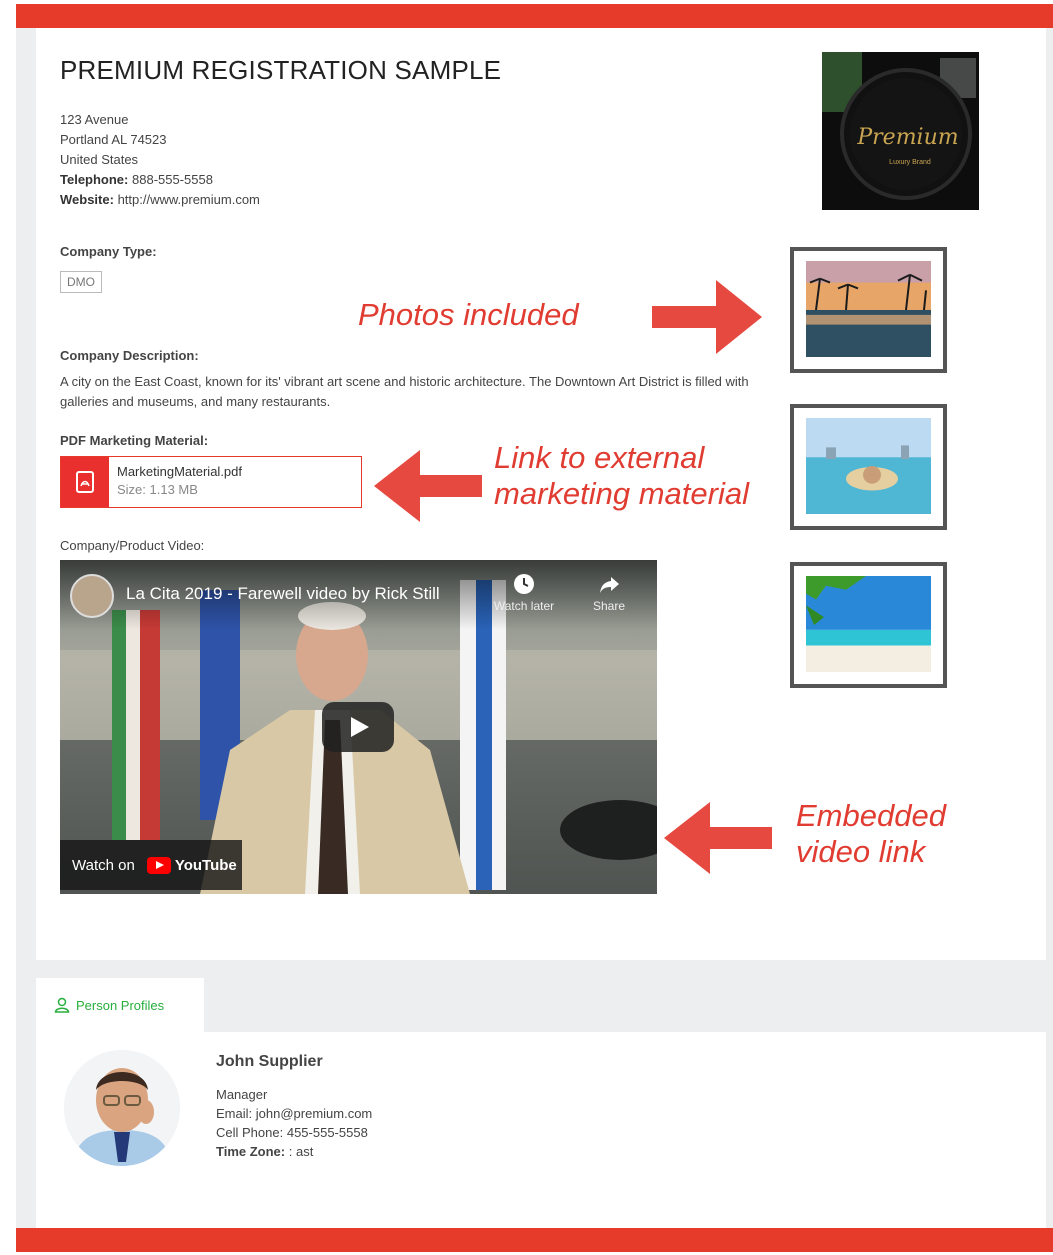 The image size is (1053, 1255). What do you see at coordinates (132, 545) in the screenshot?
I see `video-section-label: Company/Product Video:` at bounding box center [132, 545].